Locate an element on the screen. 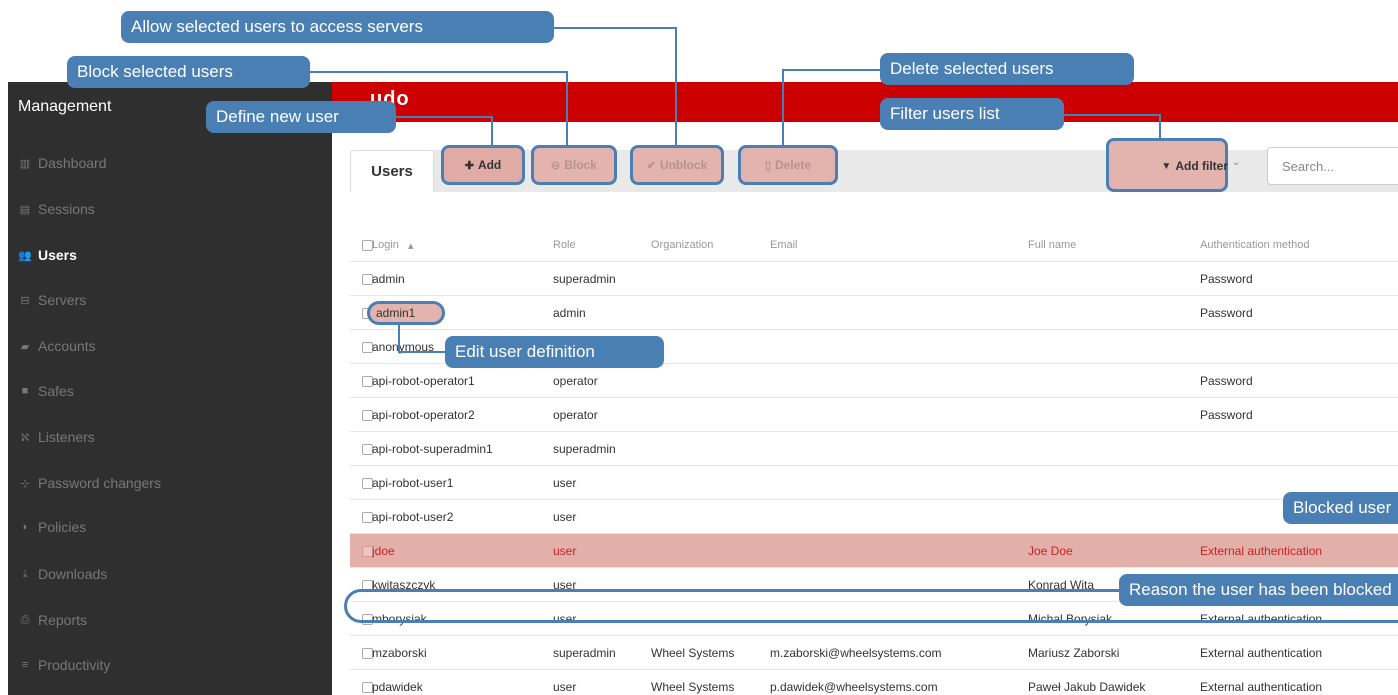 The width and height of the screenshot is (1398, 695). column-header-auth: Authentication method is located at coordinates (1293, 245).